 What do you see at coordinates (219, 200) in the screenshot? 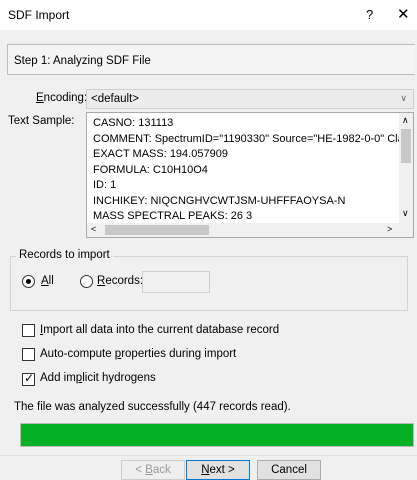
I see `text-sample-line: INCHIKEY: NIQCNGHVCWTJSM-UHFFFAOYSA-N` at bounding box center [219, 200].